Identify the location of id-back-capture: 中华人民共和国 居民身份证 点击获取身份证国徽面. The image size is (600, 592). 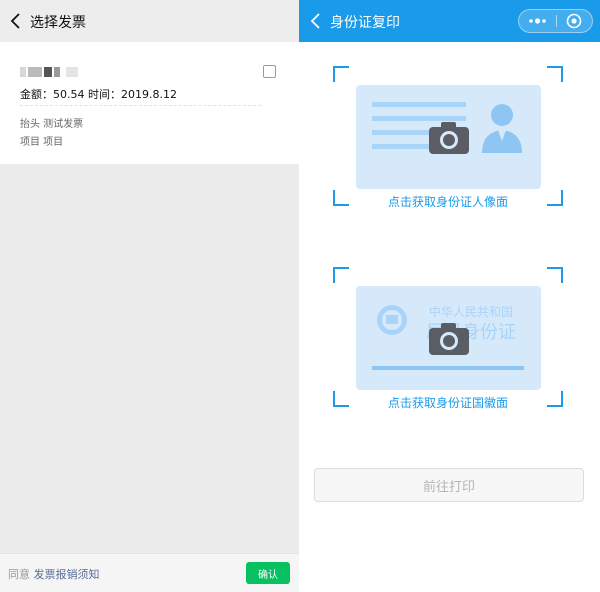
(448, 338).